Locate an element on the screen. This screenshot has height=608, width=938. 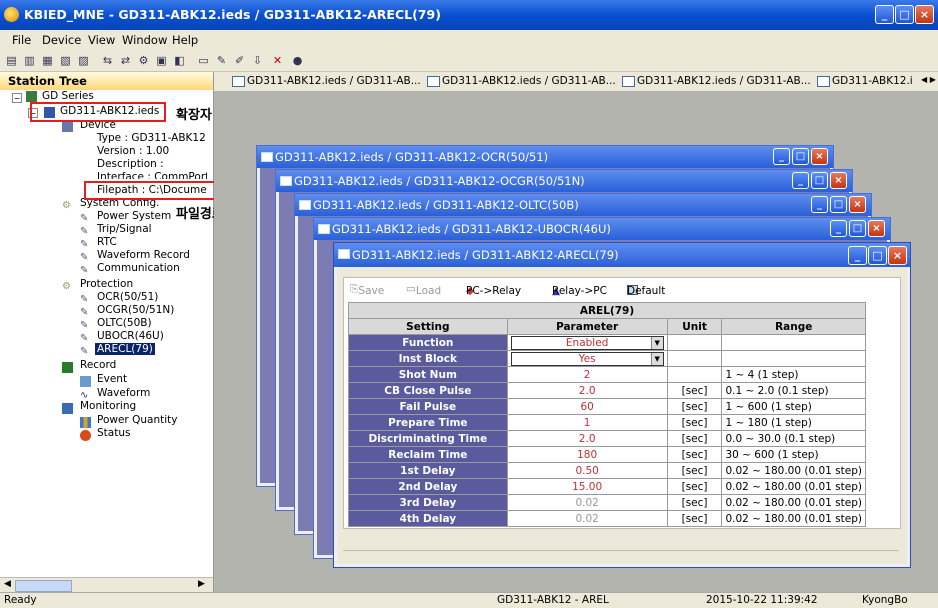
reclaim-time-input: 180 is located at coordinates (587, 454).